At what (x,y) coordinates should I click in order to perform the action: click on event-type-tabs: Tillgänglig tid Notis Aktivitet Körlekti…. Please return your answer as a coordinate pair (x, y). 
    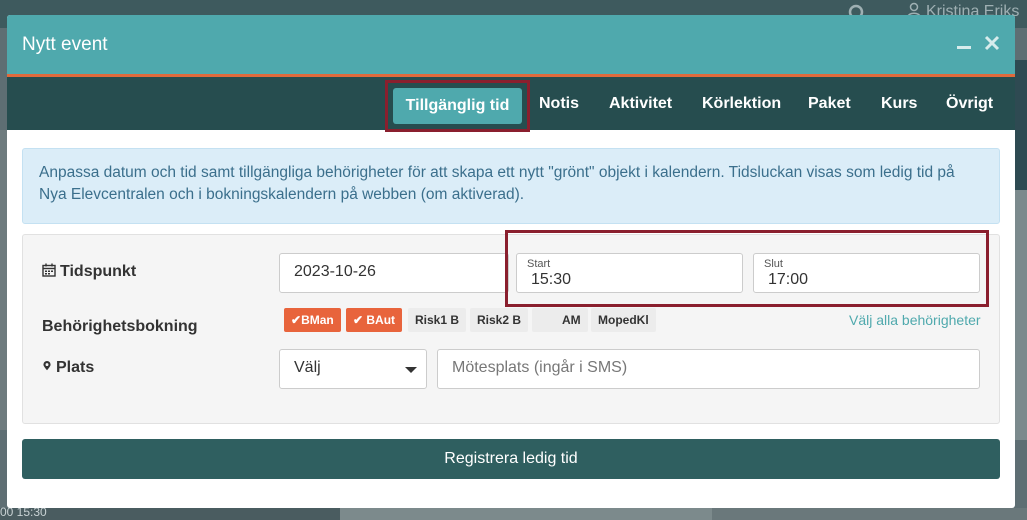
    Looking at the image, I should click on (511, 104).